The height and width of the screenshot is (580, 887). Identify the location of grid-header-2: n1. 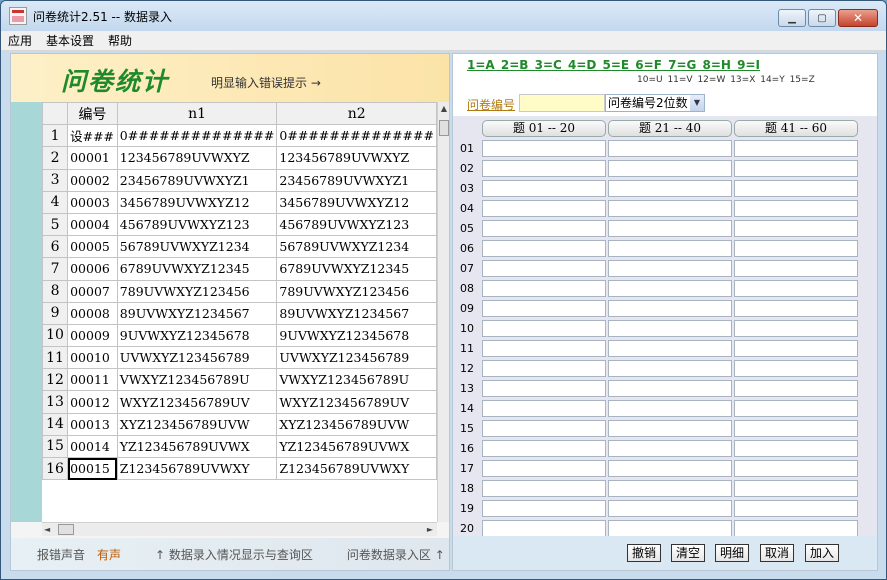
(197, 114).